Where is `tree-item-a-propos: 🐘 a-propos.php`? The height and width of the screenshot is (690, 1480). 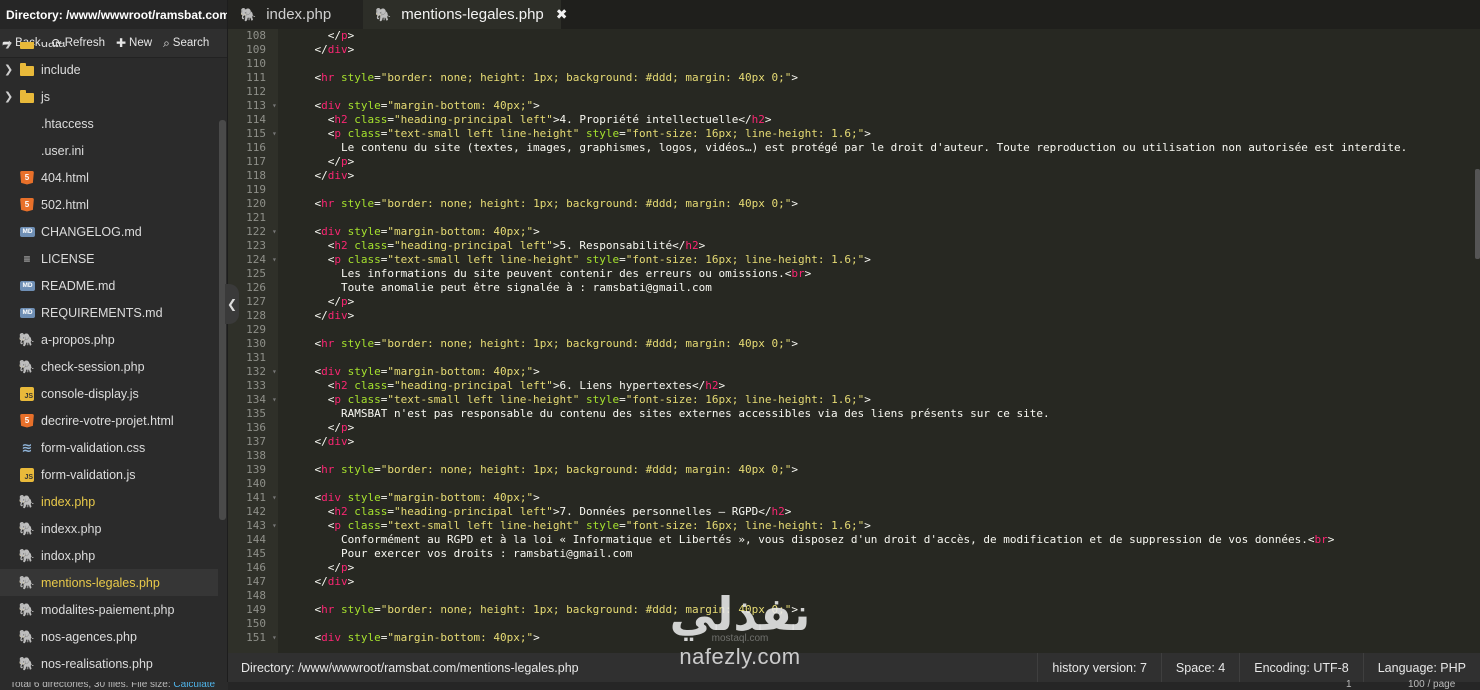
tree-item-a-propos: 🐘 a-propos.php is located at coordinates (109, 339).